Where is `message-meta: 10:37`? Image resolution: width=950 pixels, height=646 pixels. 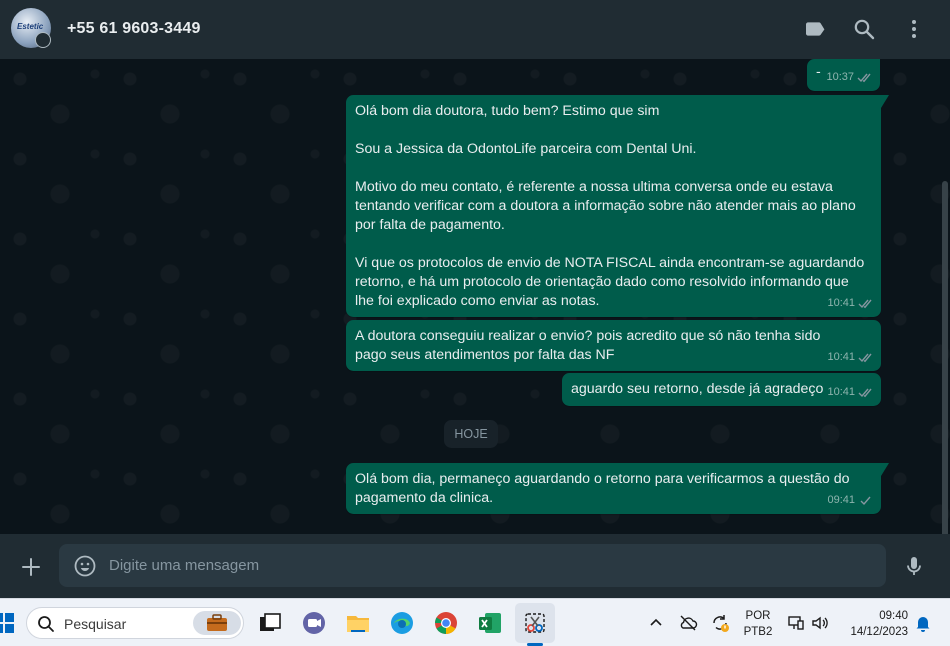
message-meta: 10:37 is located at coordinates (849, 77).